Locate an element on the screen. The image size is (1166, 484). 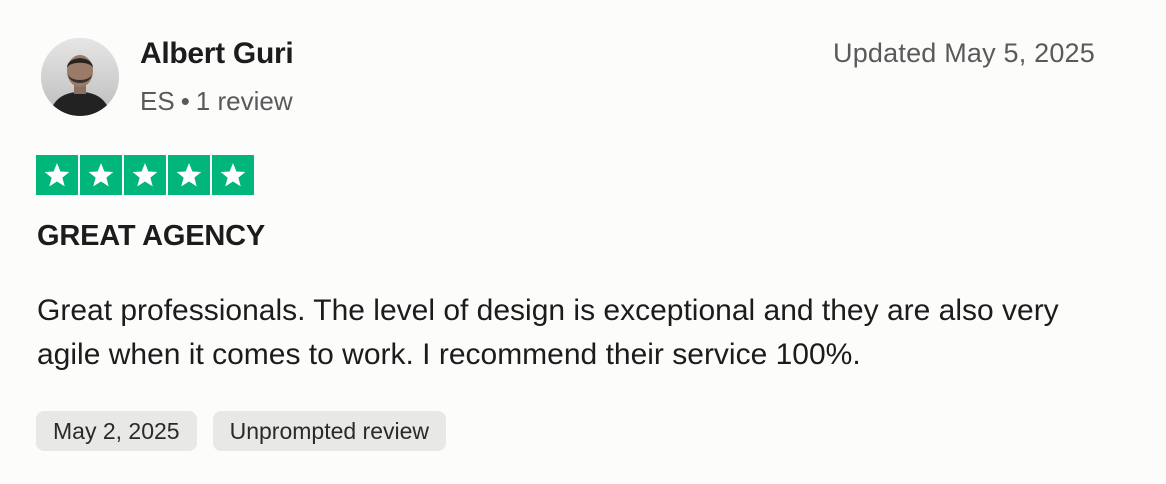
reviewer-country: ES is located at coordinates (157, 101).